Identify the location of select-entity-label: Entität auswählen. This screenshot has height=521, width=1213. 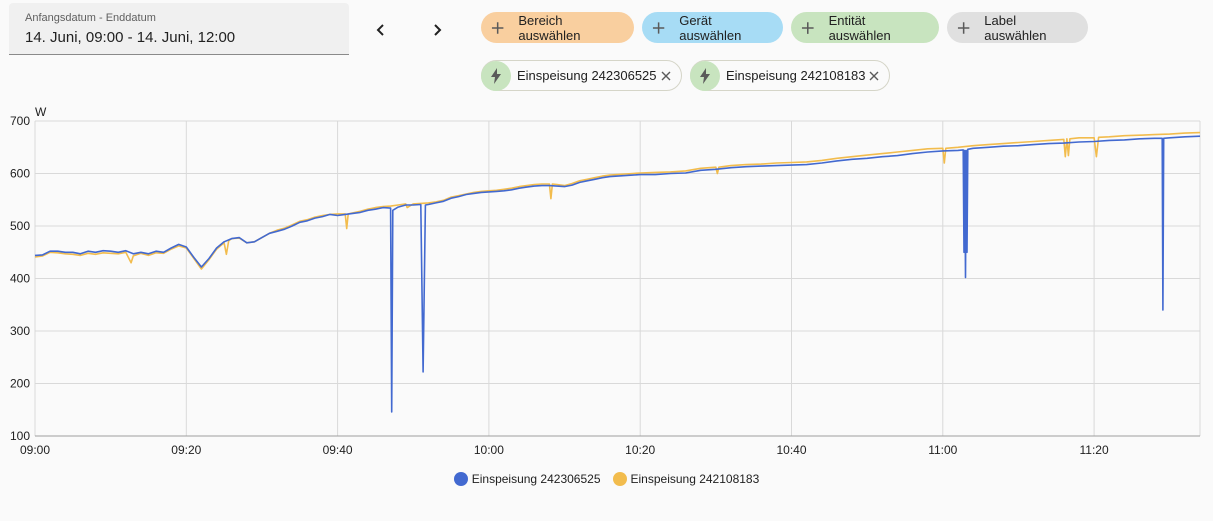
(859, 27).